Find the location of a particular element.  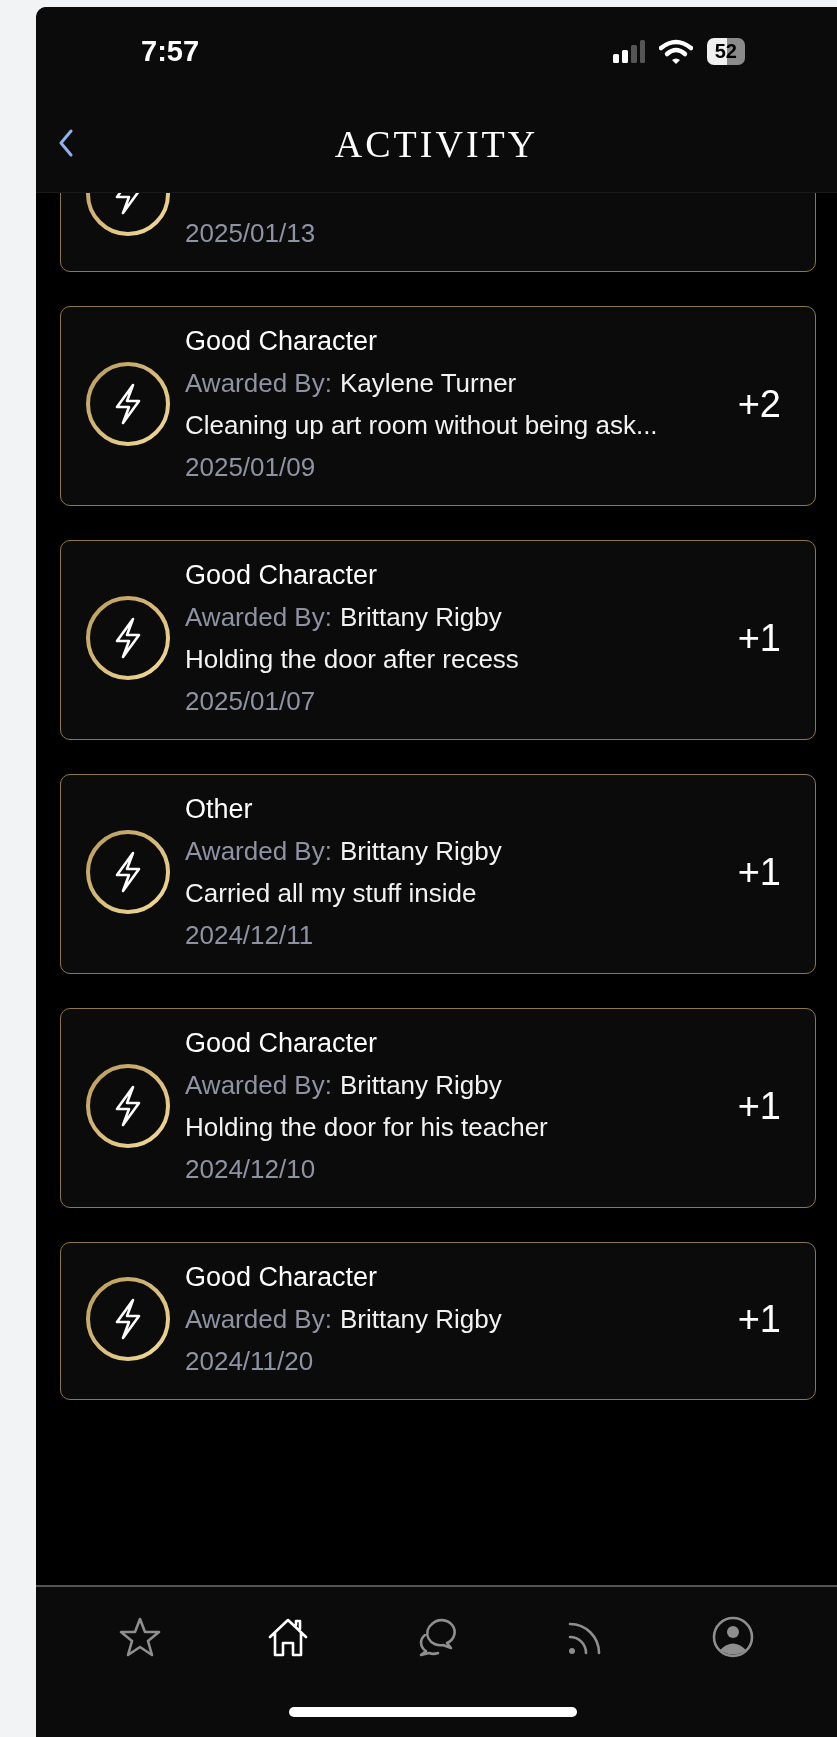

activity-note: Carried all my stuff inside is located at coordinates (331, 893).